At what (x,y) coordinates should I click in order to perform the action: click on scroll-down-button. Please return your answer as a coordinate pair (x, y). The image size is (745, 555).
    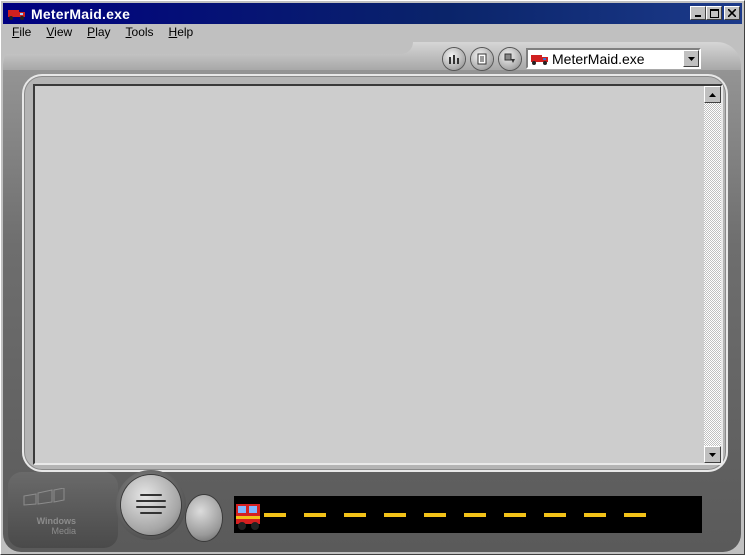
    Looking at the image, I should click on (712, 454).